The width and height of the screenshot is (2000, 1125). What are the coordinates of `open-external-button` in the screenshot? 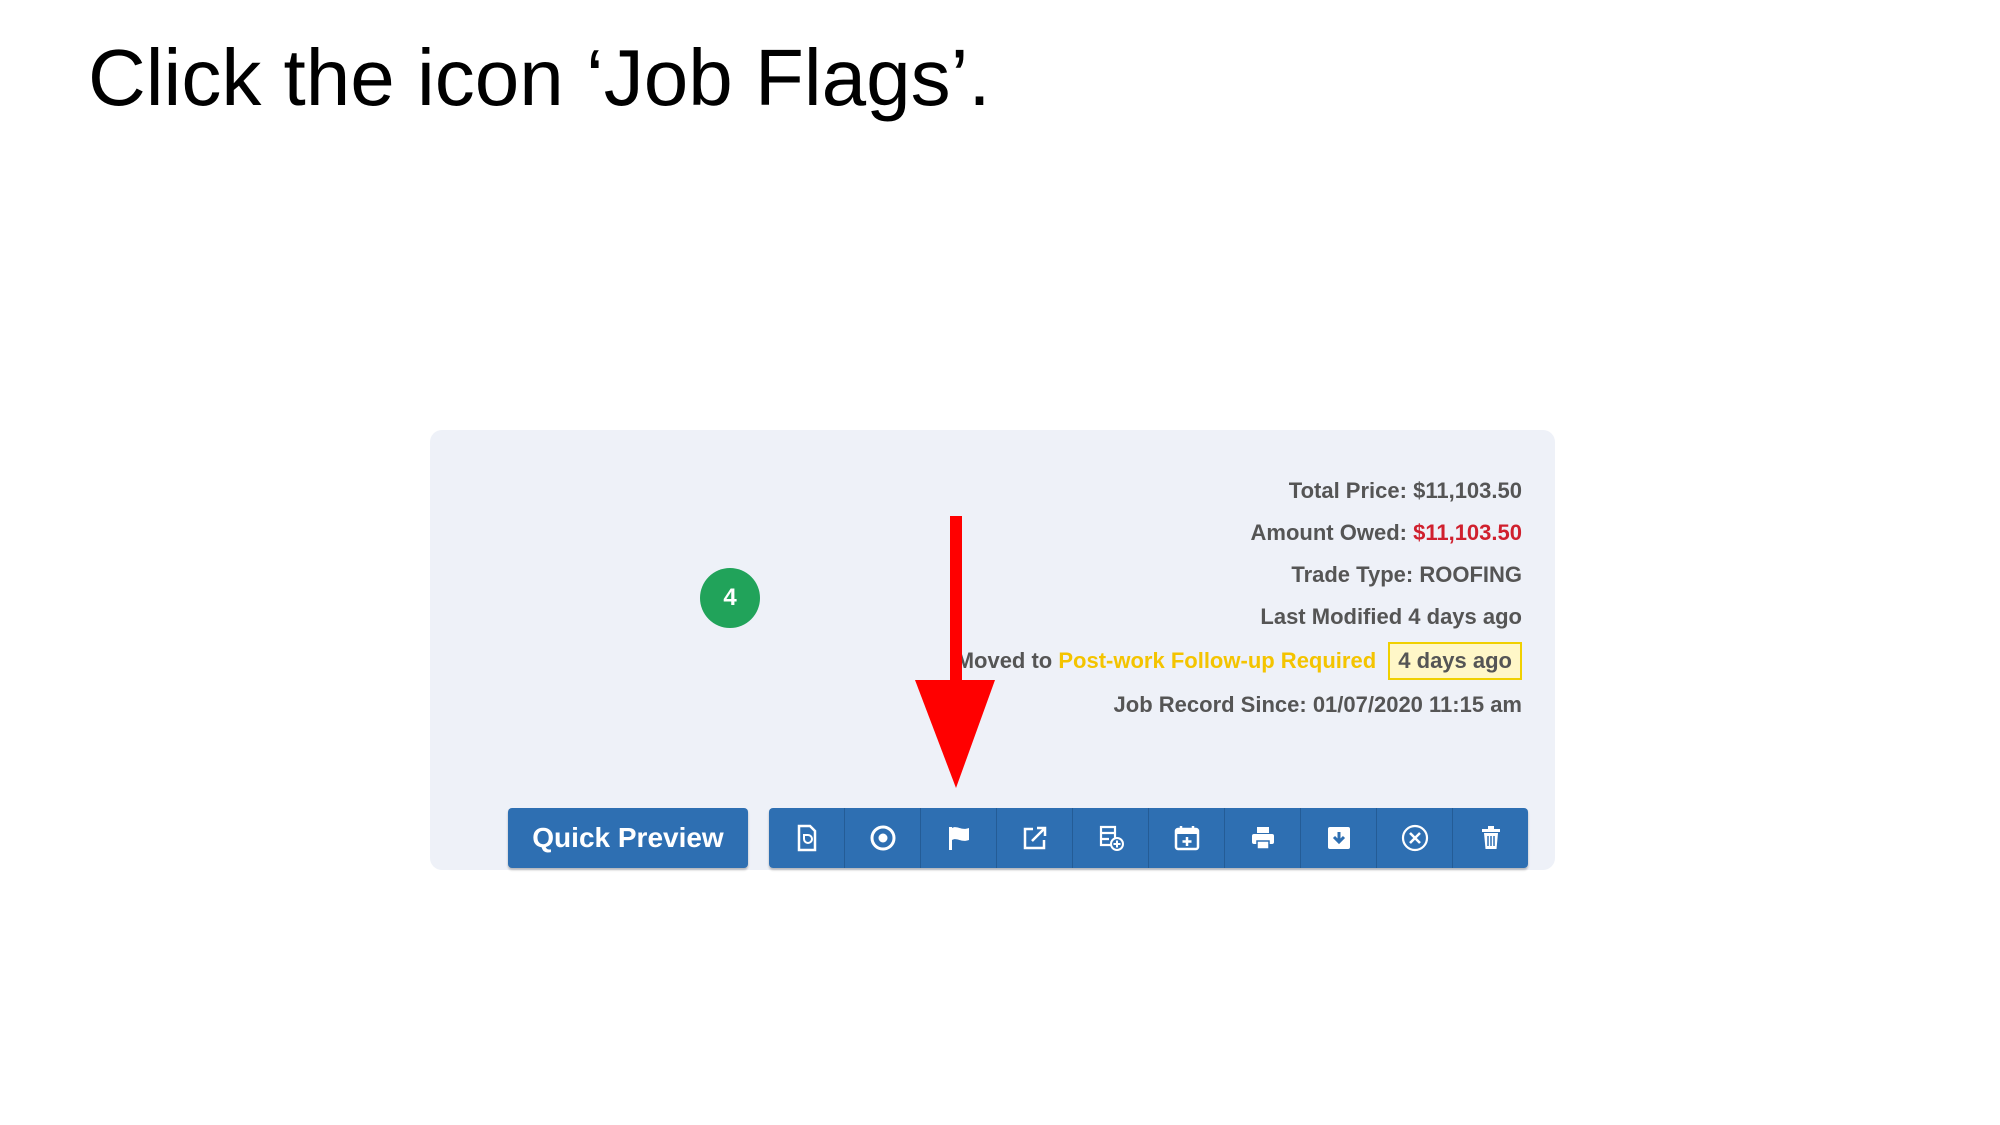 It's located at (1035, 838).